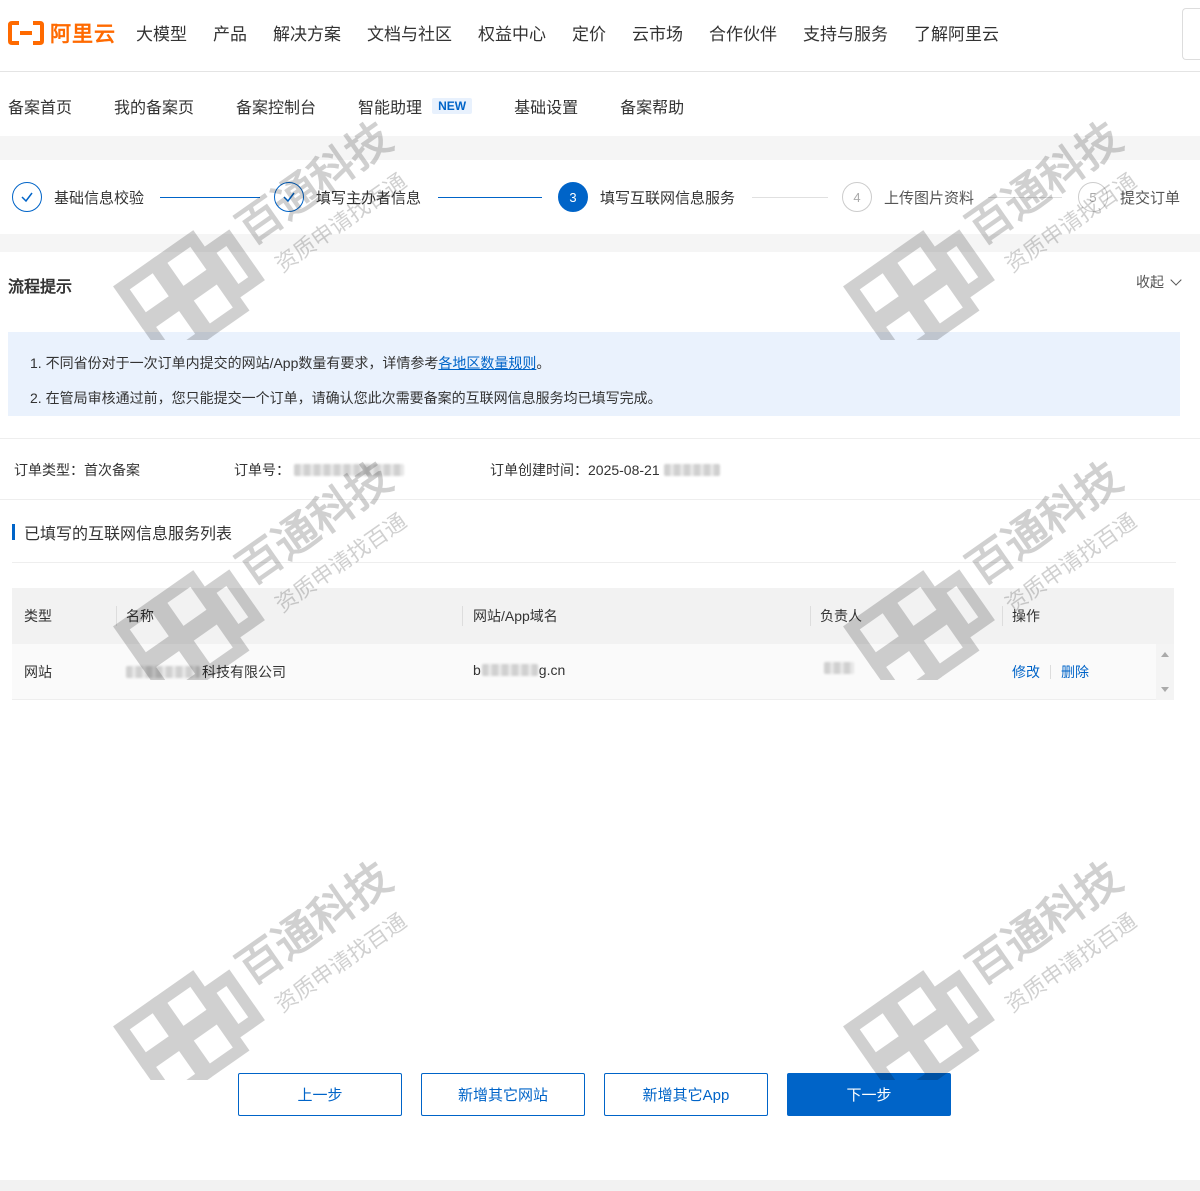  What do you see at coordinates (26, 33) in the screenshot?
I see `aliyun-logo-icon` at bounding box center [26, 33].